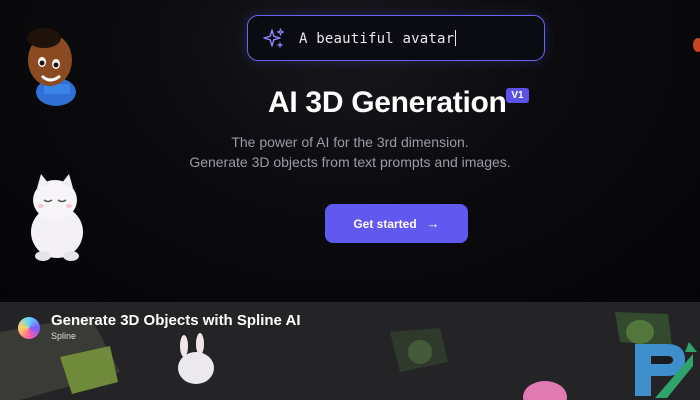 Image resolution: width=700 pixels, height=400 pixels. I want to click on avatar-boy-3d-image, so click(51, 67).